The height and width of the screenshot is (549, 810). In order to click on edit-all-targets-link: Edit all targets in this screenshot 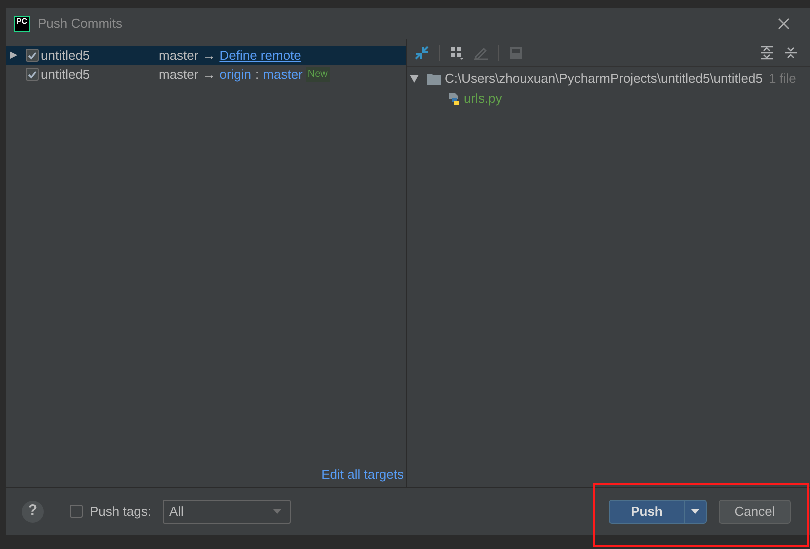, I will do `click(363, 474)`.